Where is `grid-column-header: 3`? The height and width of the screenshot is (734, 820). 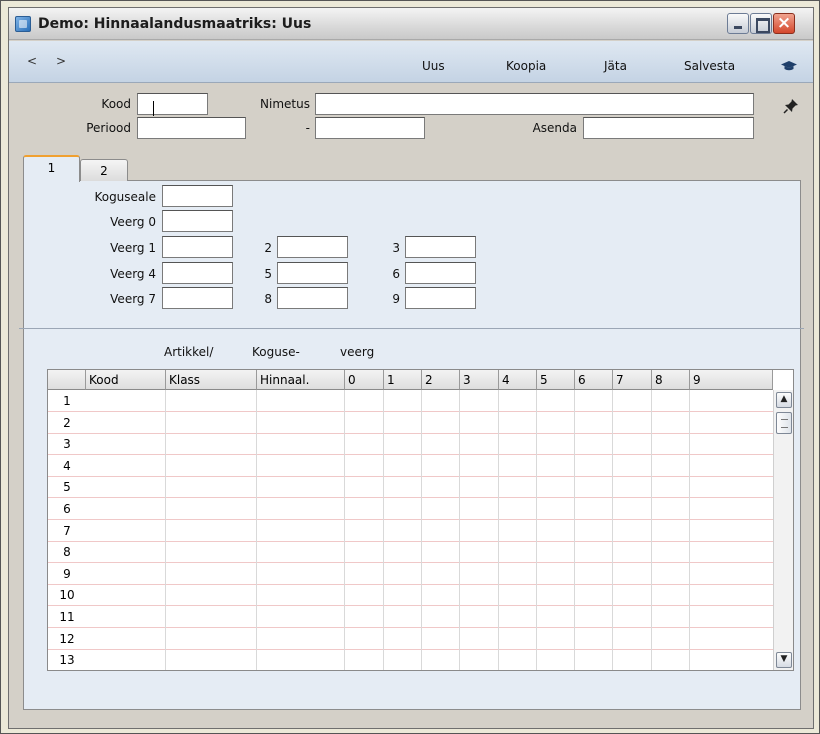 grid-column-header: 3 is located at coordinates (479, 380).